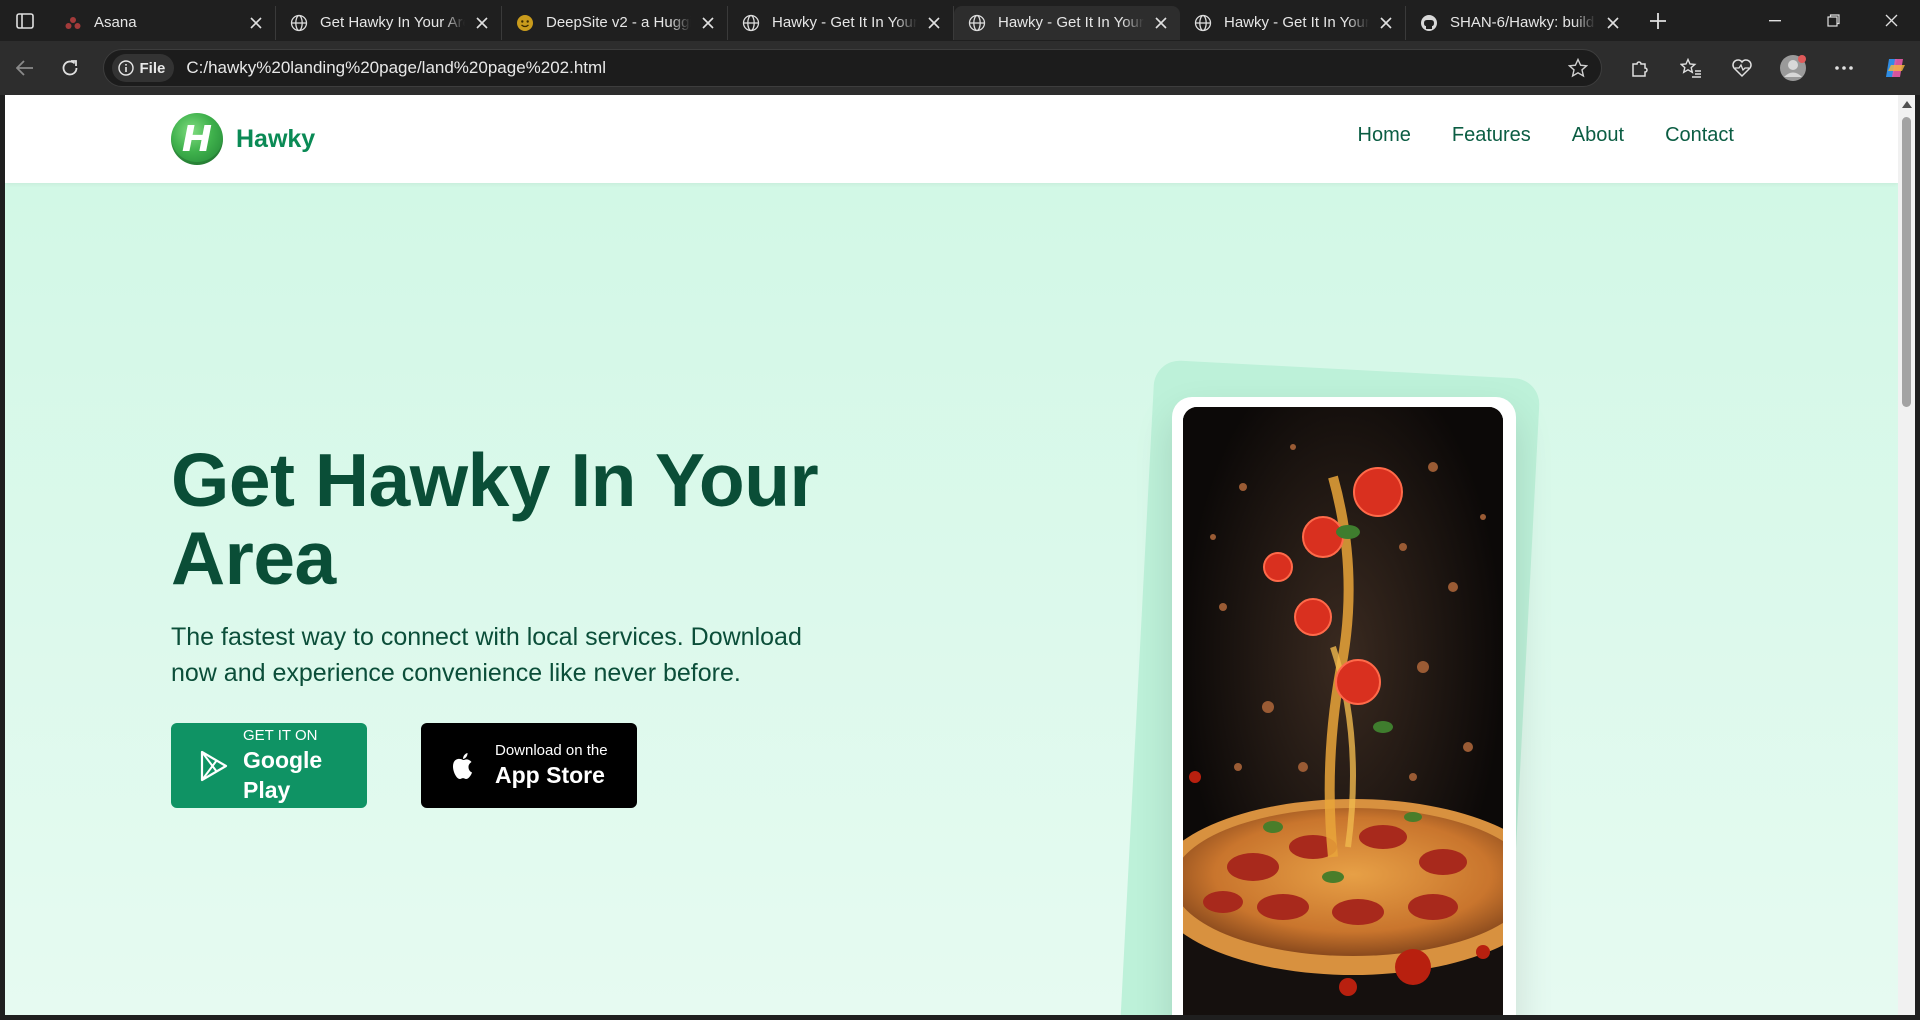  I want to click on heart-pulse-icon, so click(1741, 68).